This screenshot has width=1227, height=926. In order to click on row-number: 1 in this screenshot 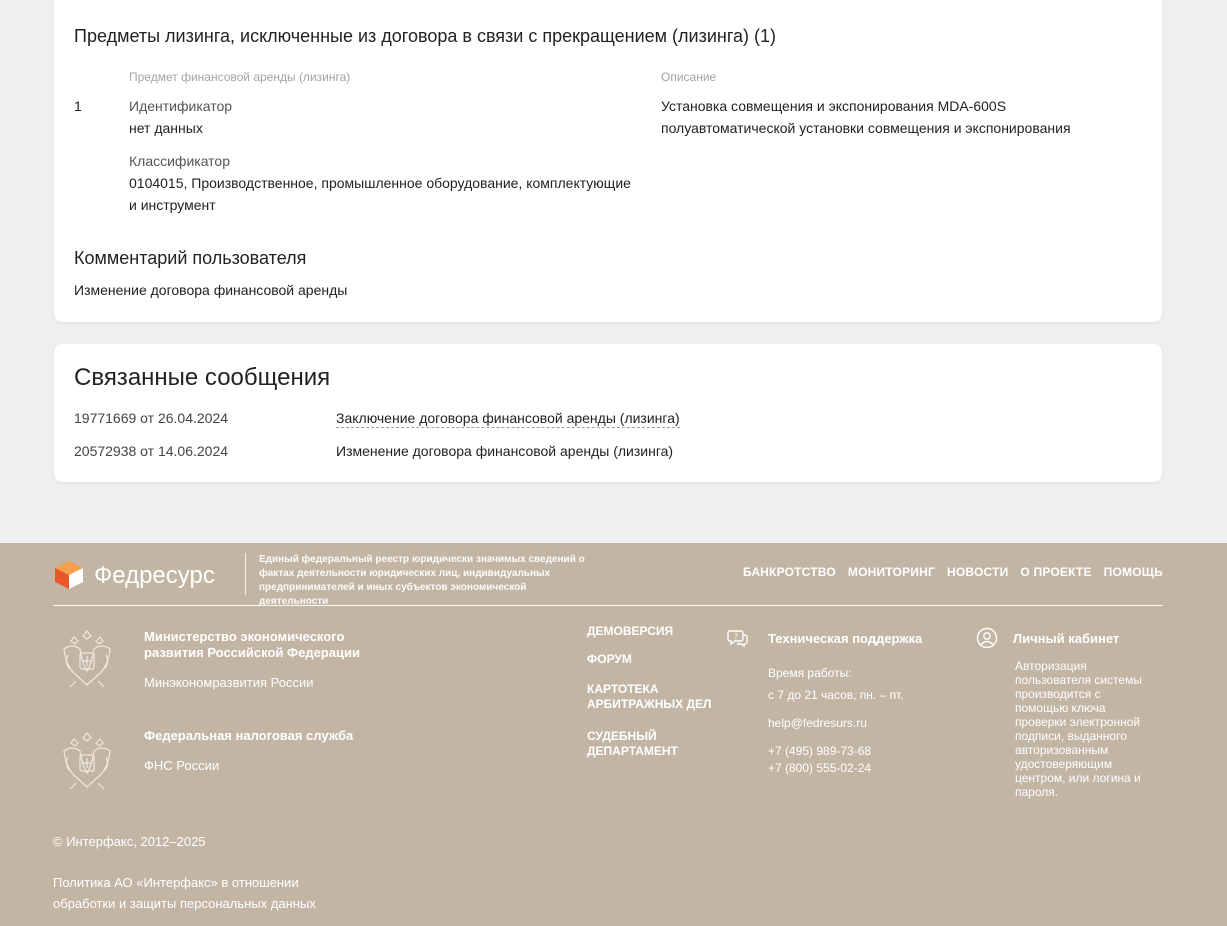, I will do `click(78, 106)`.